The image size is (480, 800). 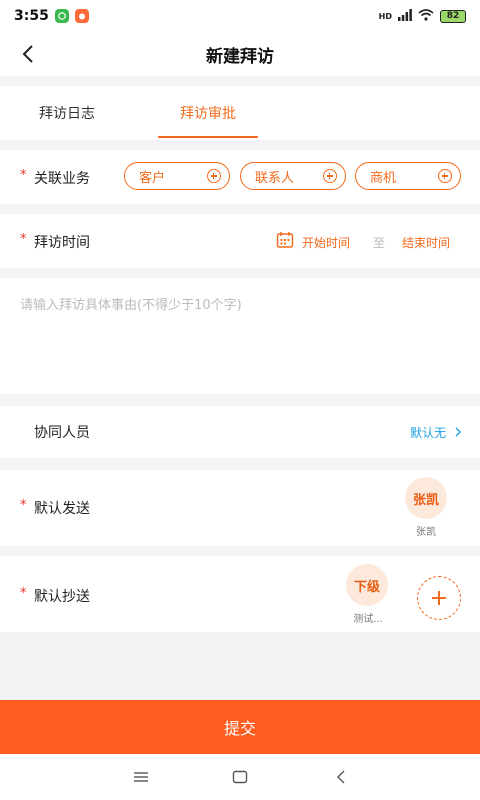 I want to click on menu-button, so click(x=141, y=777).